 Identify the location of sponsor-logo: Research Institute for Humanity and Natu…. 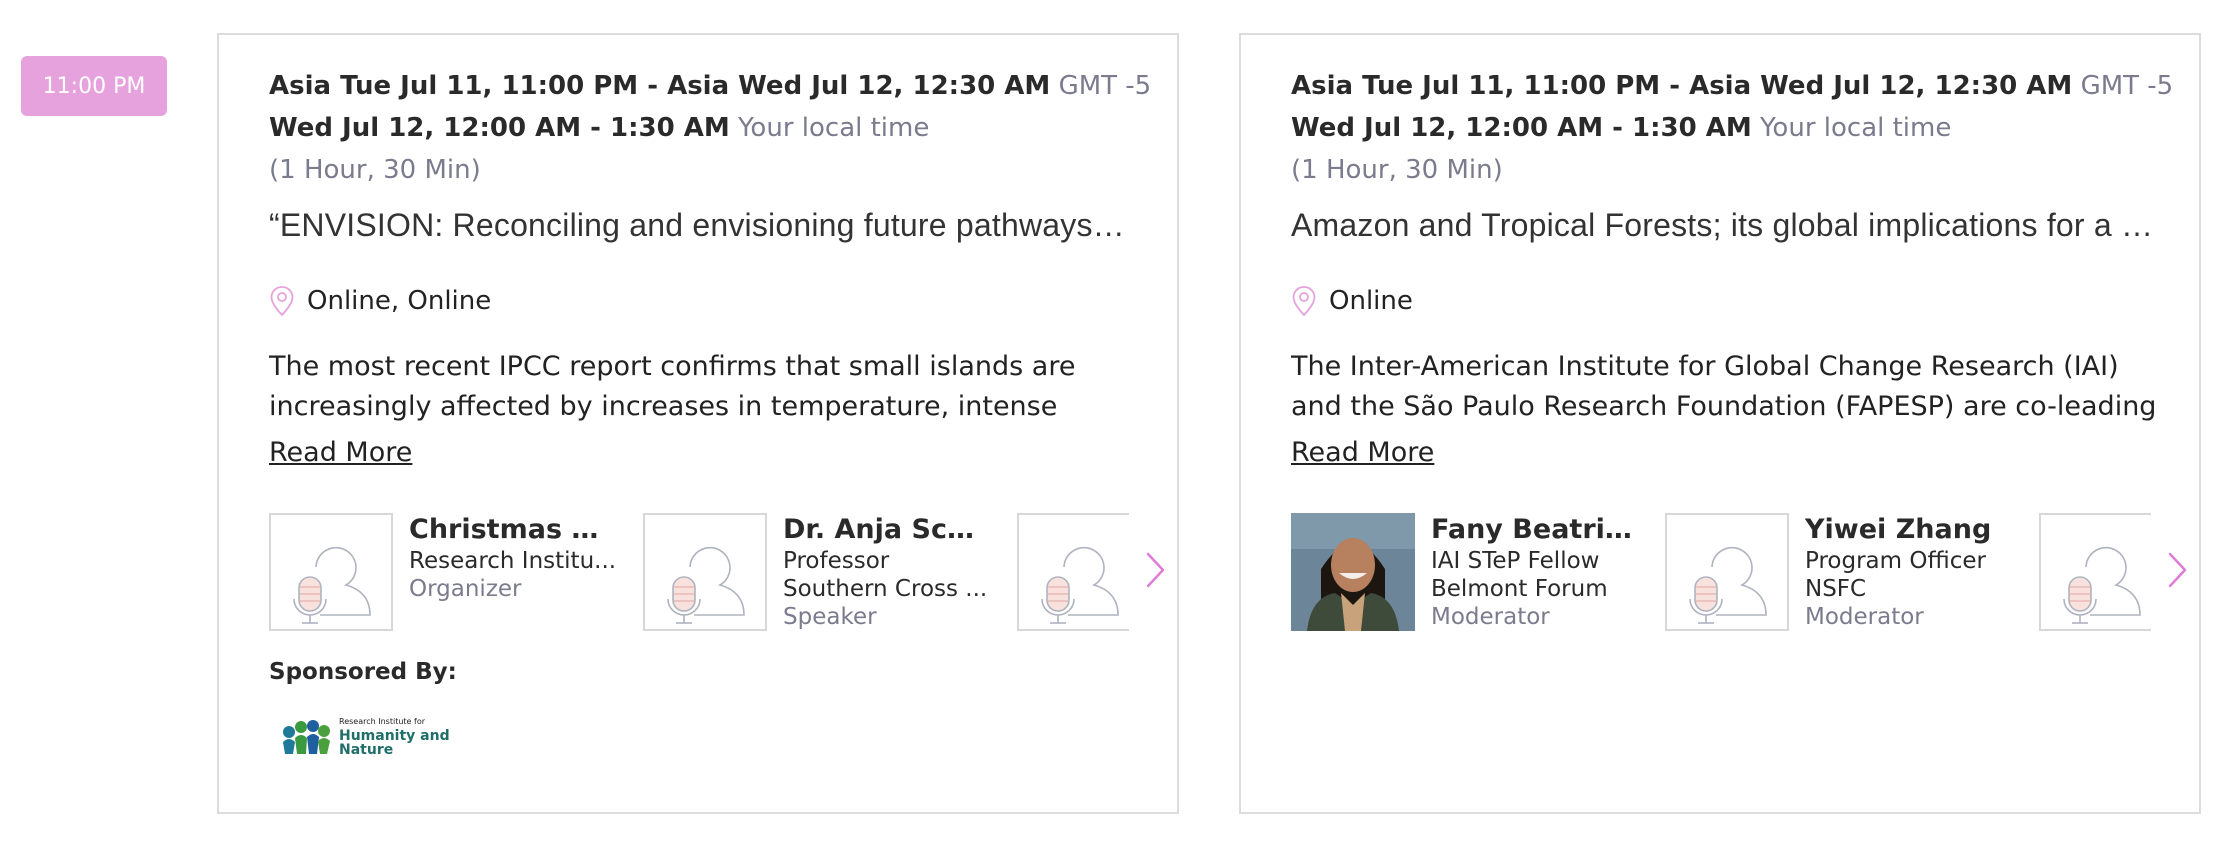
(364, 736).